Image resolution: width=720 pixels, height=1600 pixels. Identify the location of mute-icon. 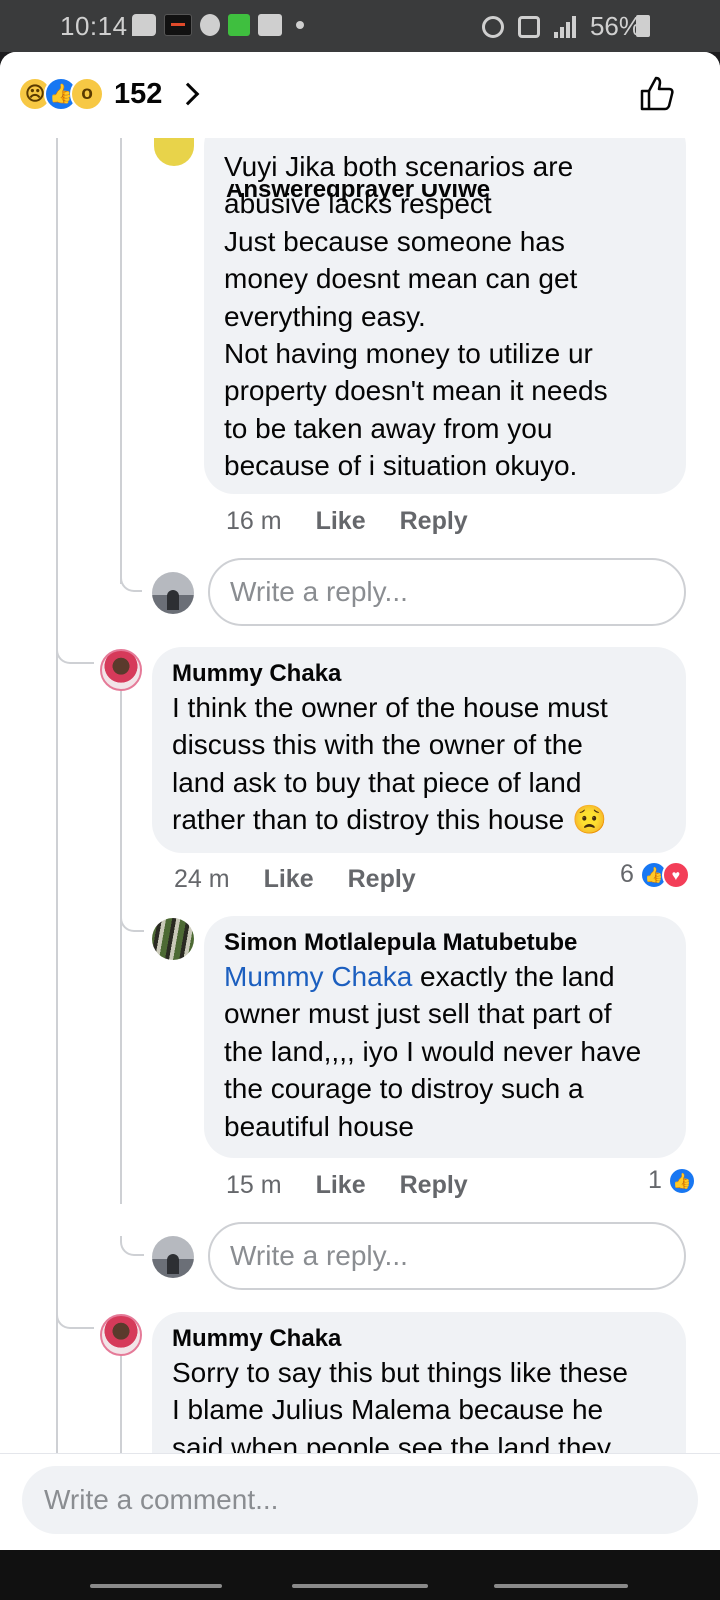
(528, 26).